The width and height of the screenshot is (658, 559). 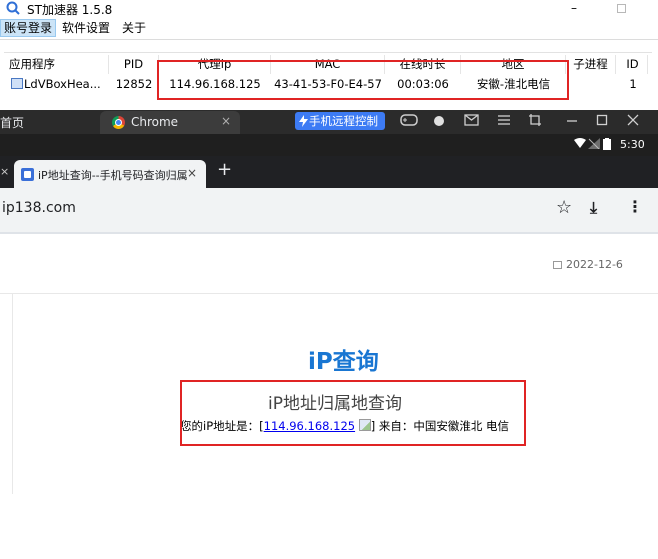 I want to click on maximize-icon, so click(x=602, y=120).